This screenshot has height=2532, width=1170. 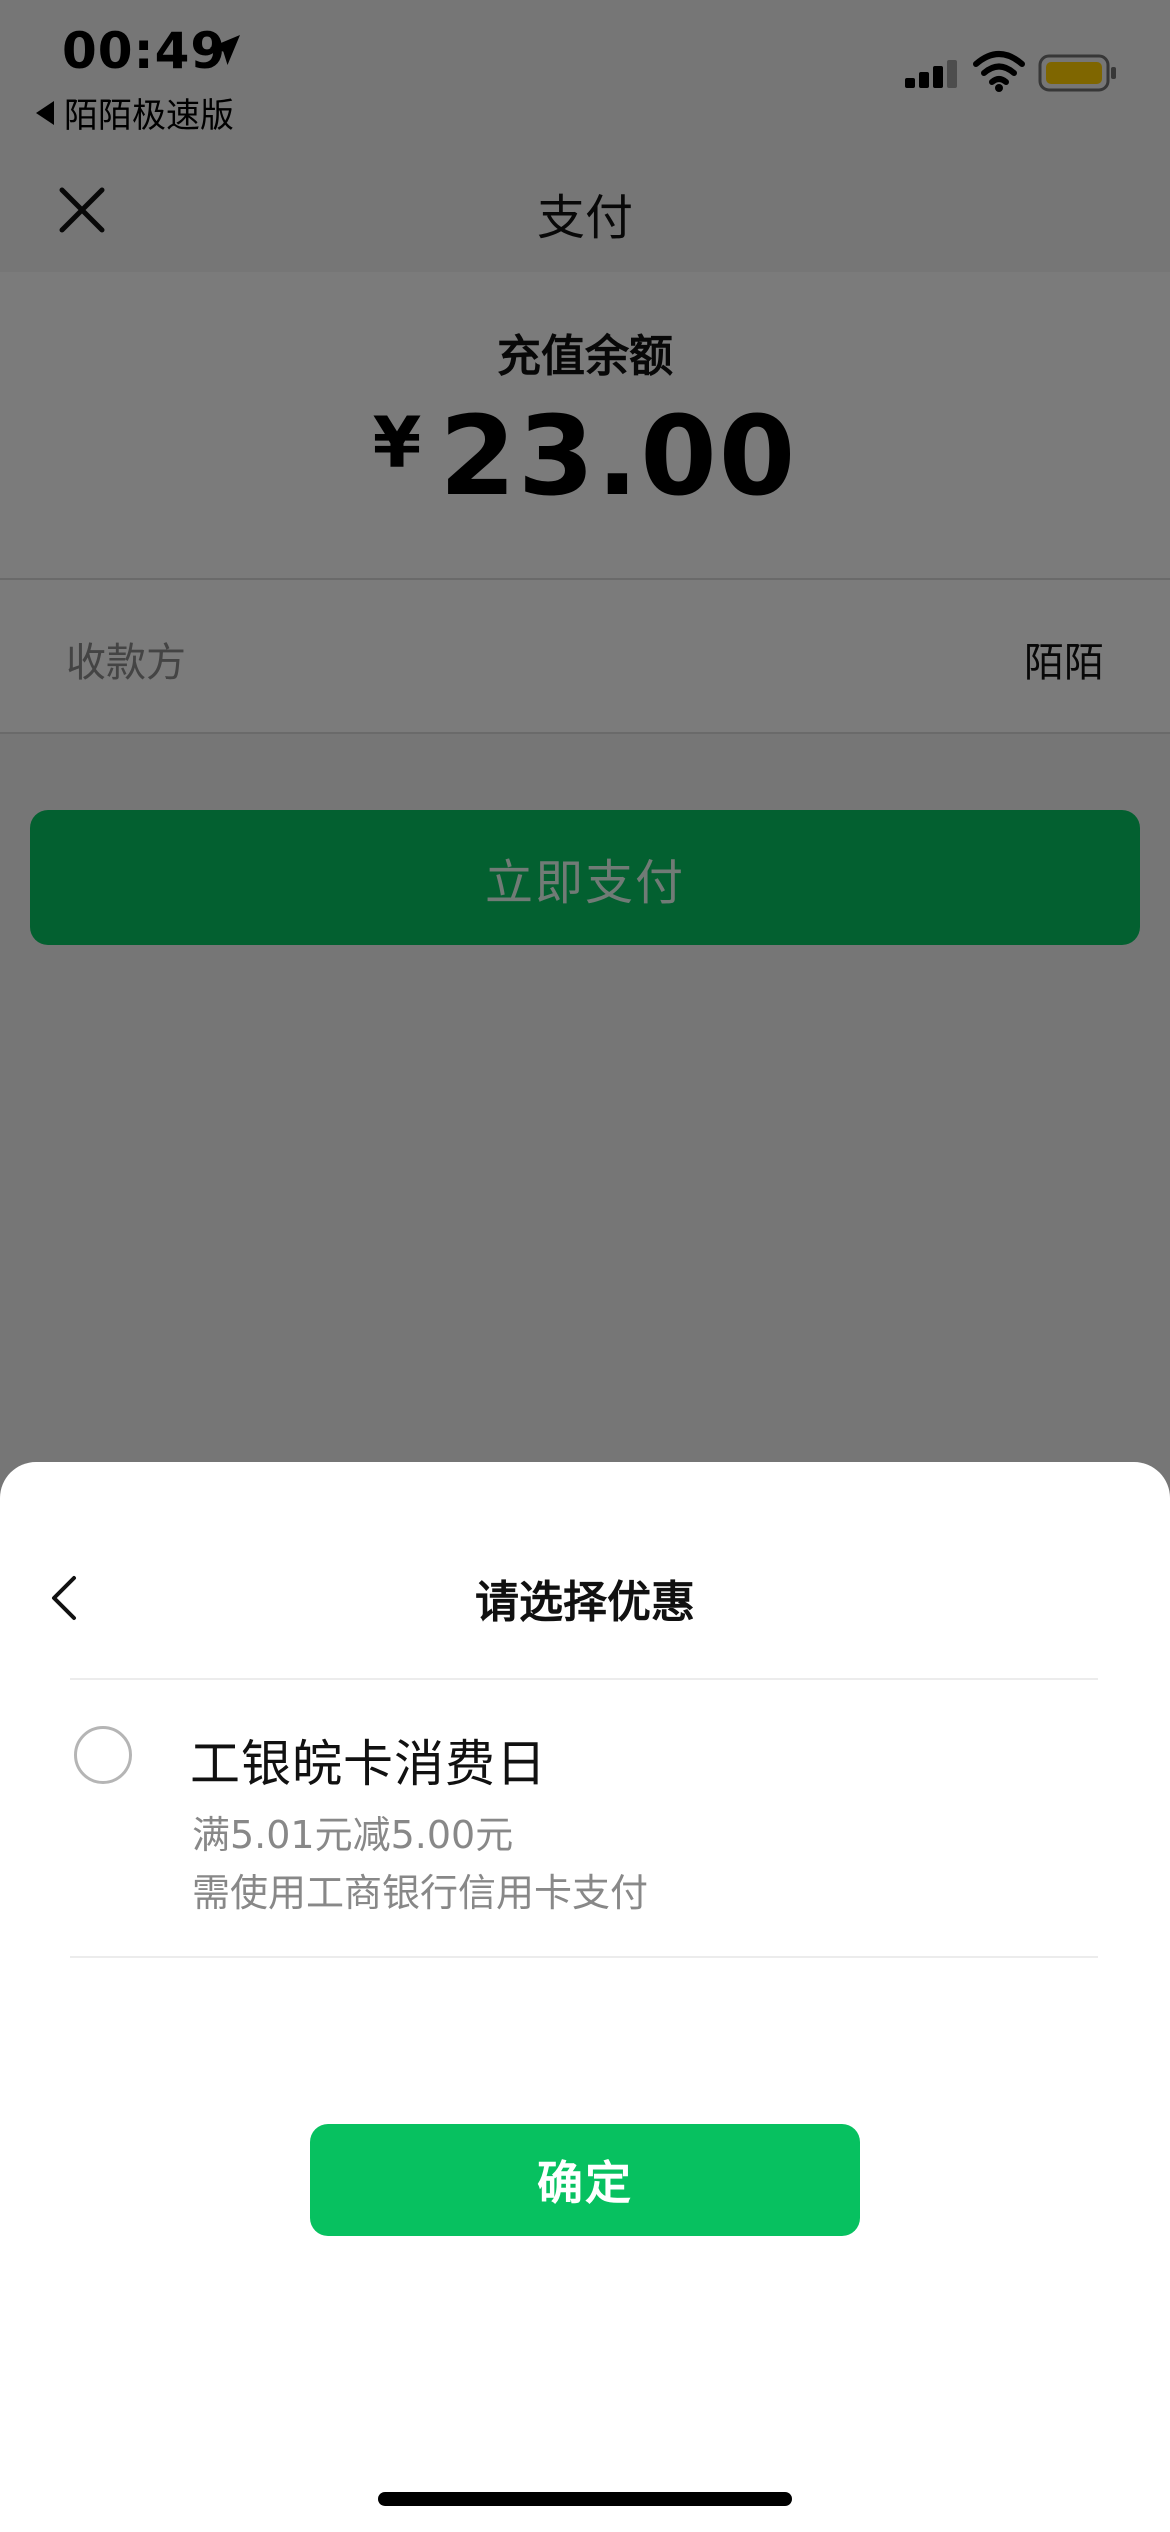 I want to click on sheet-title: 请选择优惠, so click(x=585, y=1602).